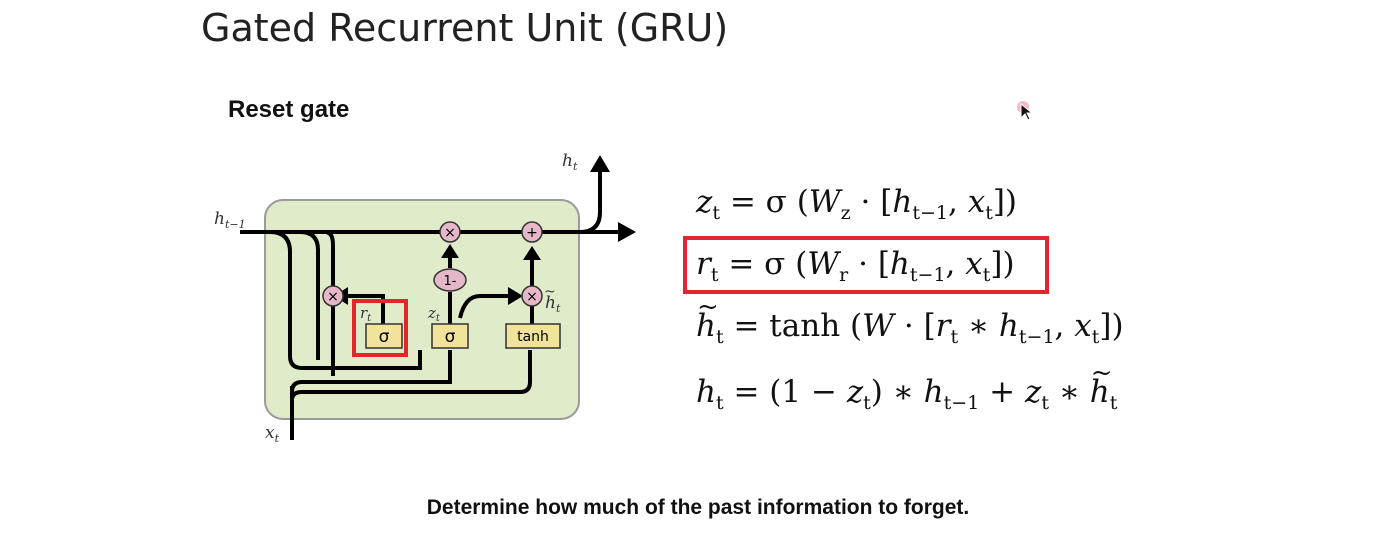 This screenshot has width=1400, height=536. I want to click on candidate-tanh-gate: tanh, so click(533, 336).